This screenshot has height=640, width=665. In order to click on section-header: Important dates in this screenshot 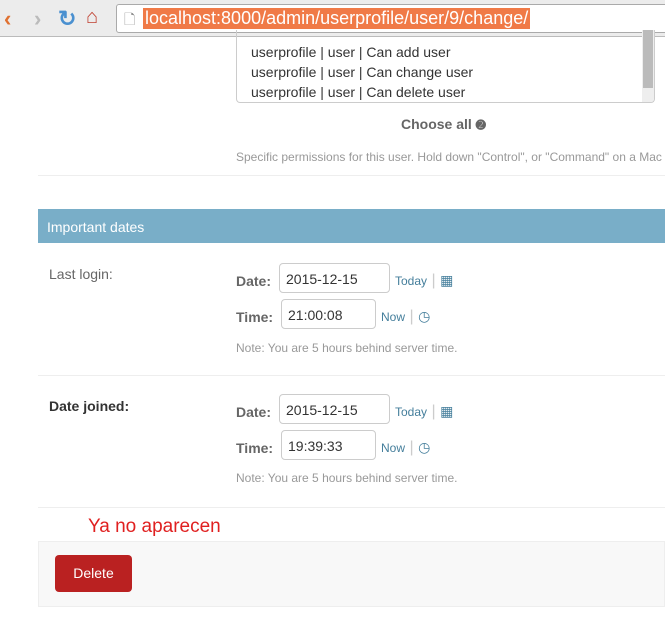, I will do `click(351, 226)`.